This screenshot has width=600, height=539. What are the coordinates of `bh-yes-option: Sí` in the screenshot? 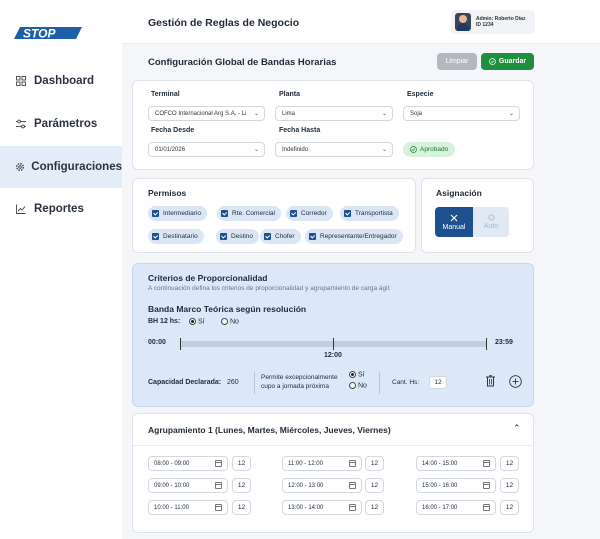 It's located at (197, 321).